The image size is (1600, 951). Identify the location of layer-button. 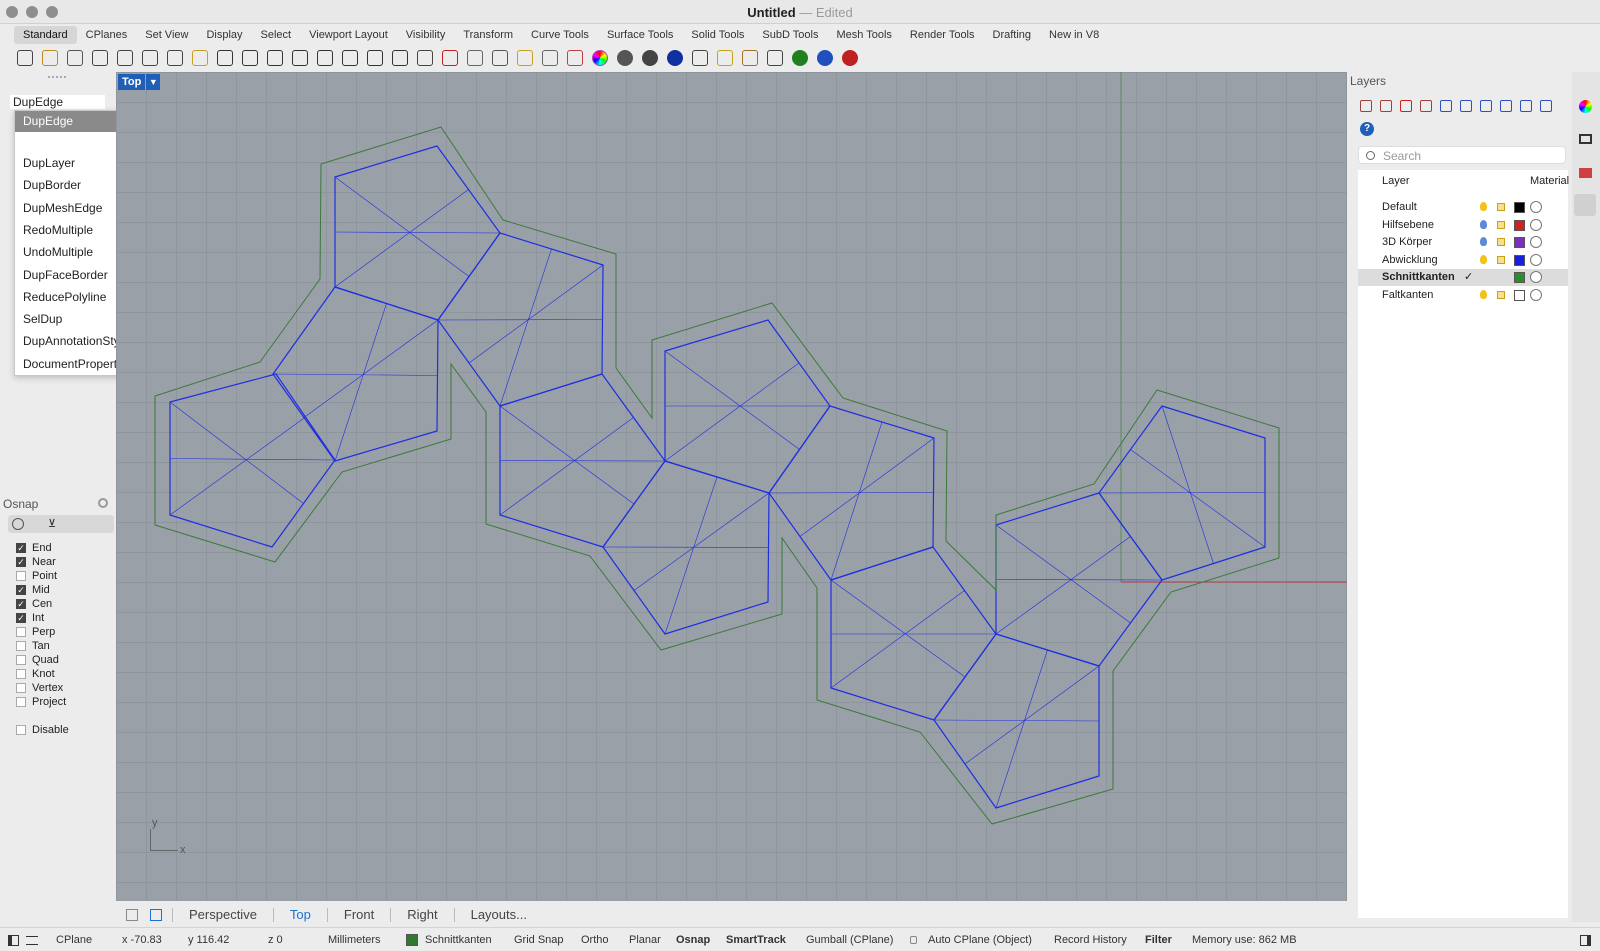
(574, 58).